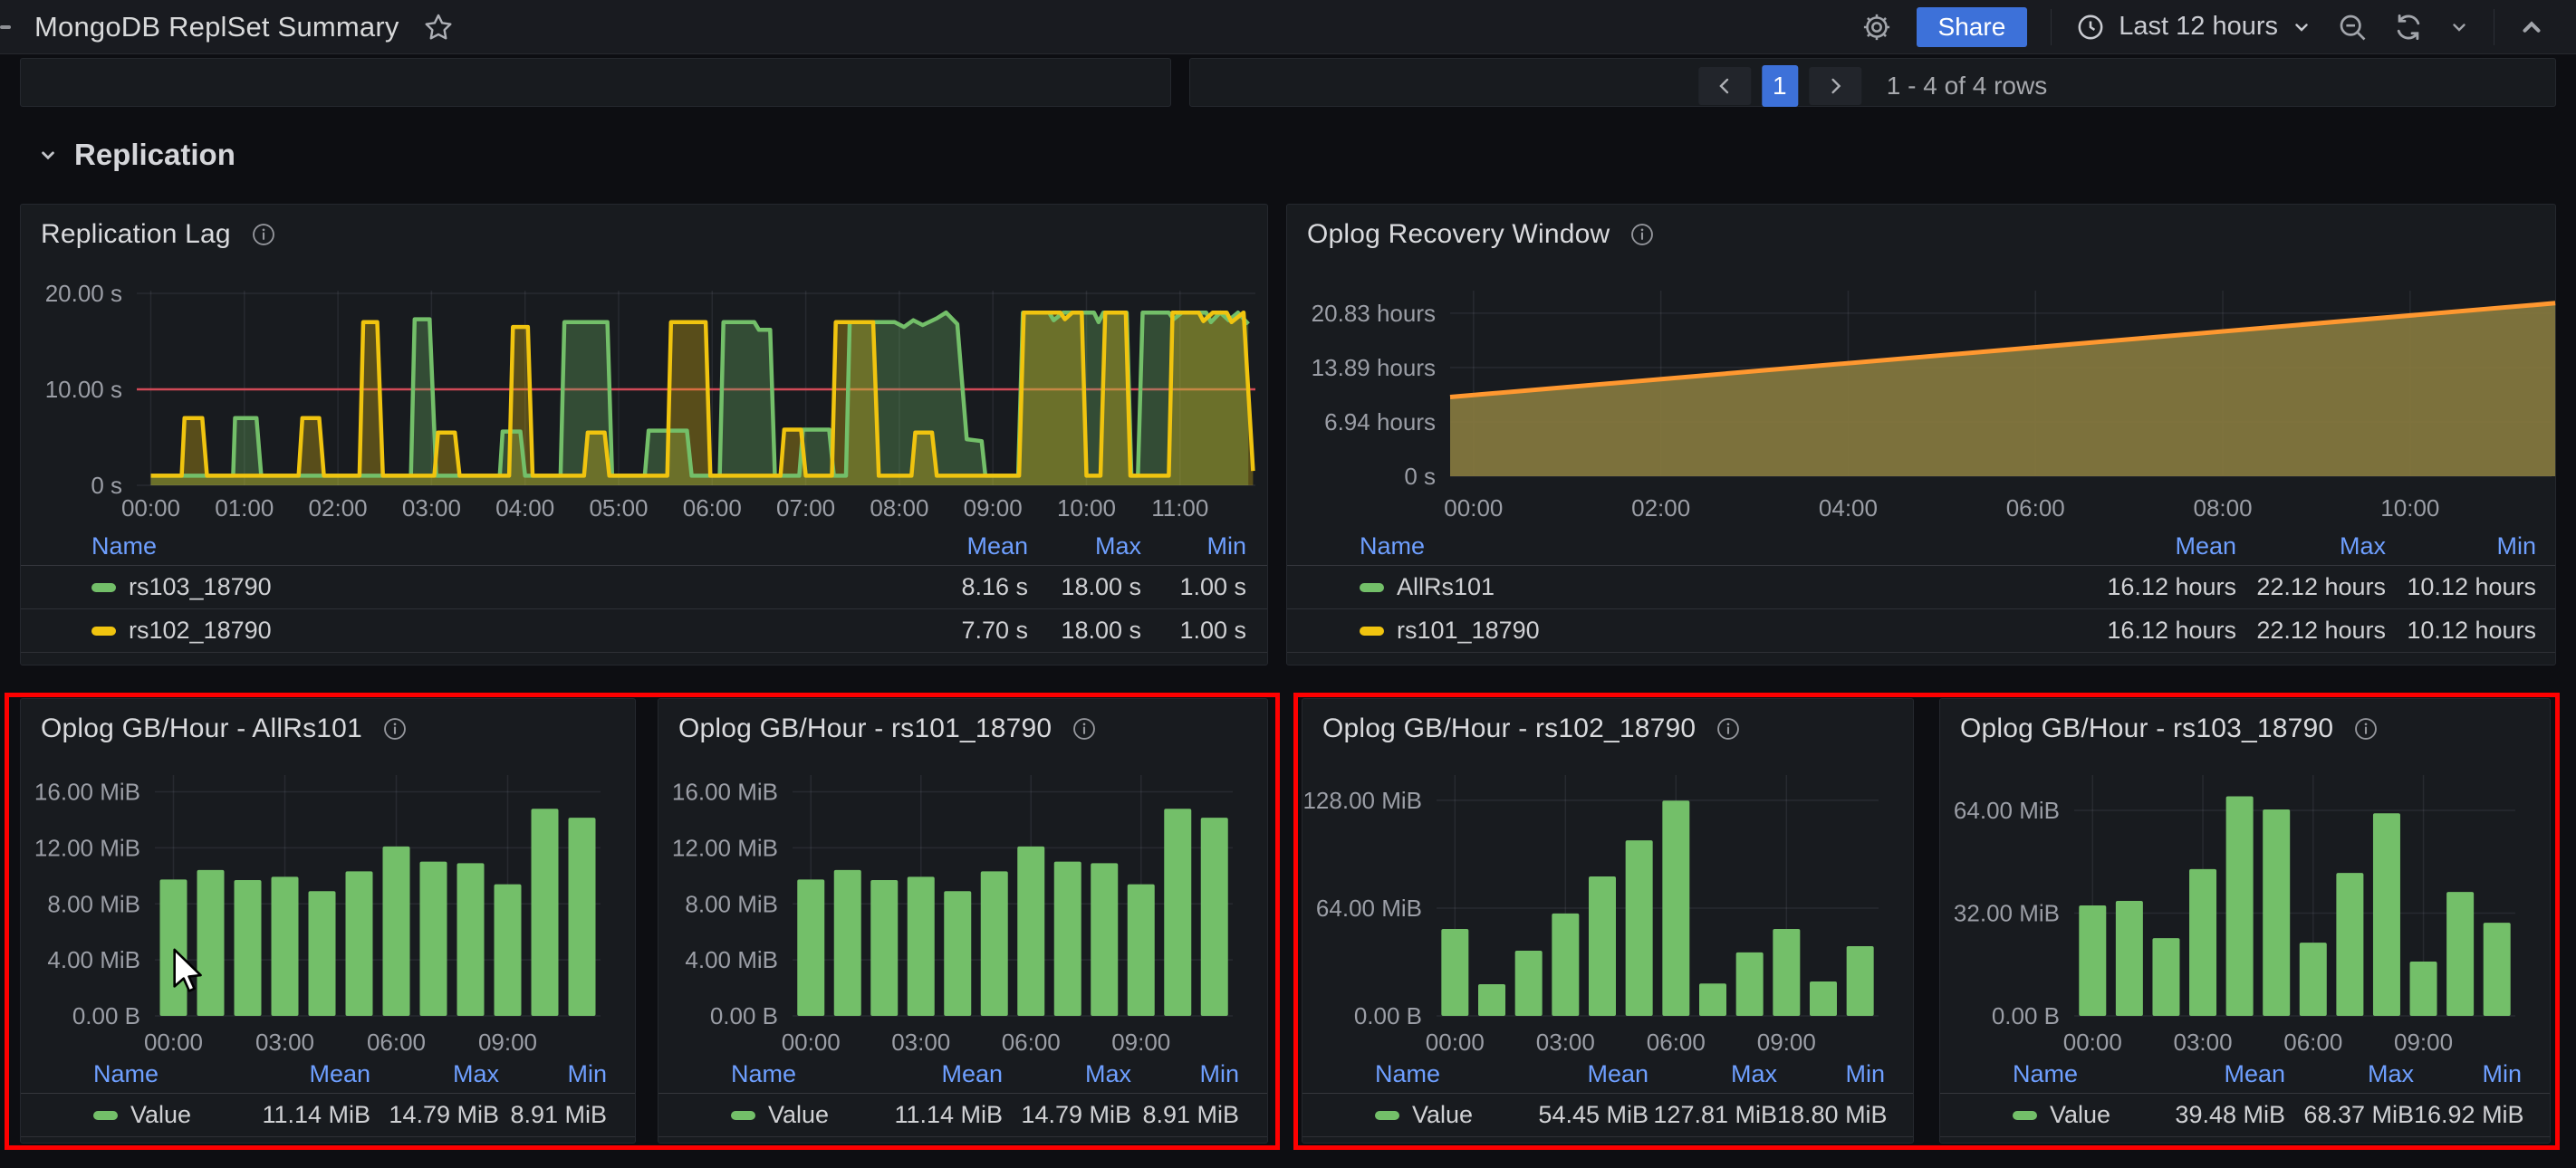 The height and width of the screenshot is (1168, 2576). What do you see at coordinates (487, 631) in the screenshot?
I see `legend-series-name: rs102_18790` at bounding box center [487, 631].